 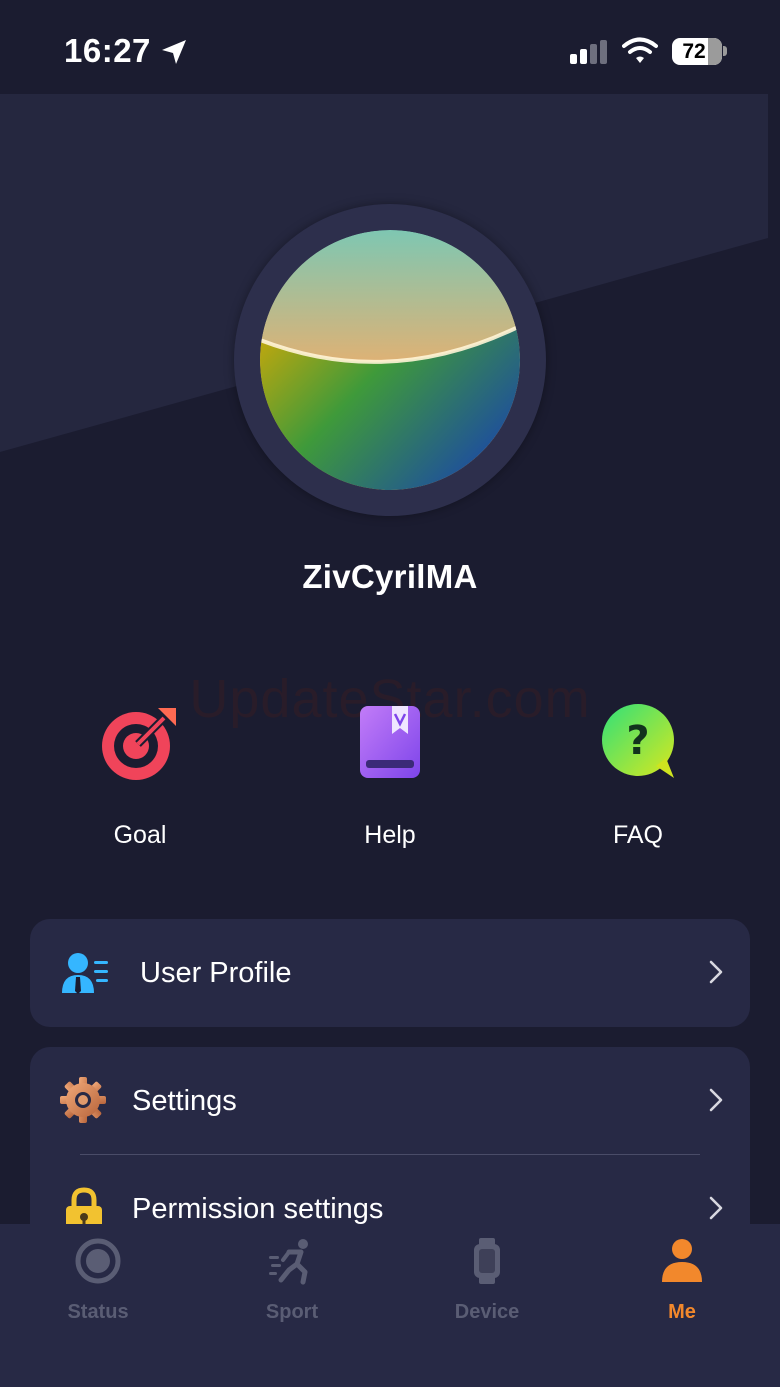 I want to click on goal-button: Goal, so click(x=140, y=775).